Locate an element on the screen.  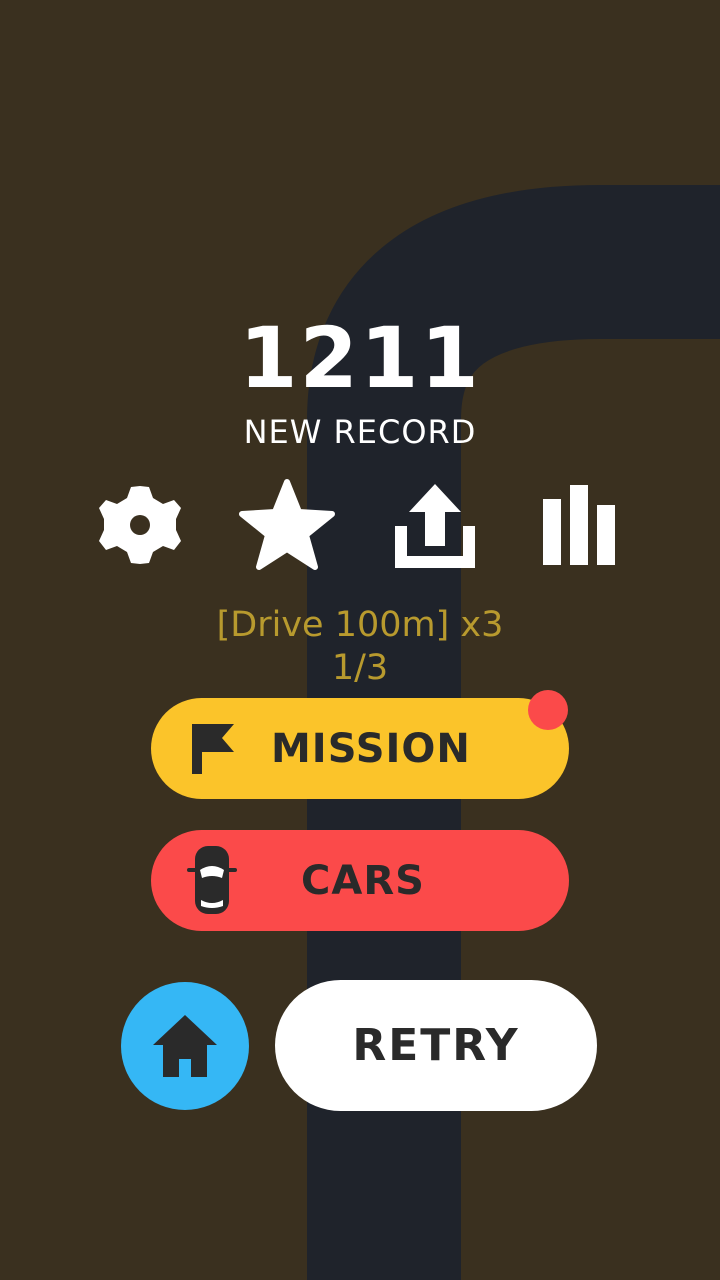
retry-button: RETRY is located at coordinates (436, 1045).